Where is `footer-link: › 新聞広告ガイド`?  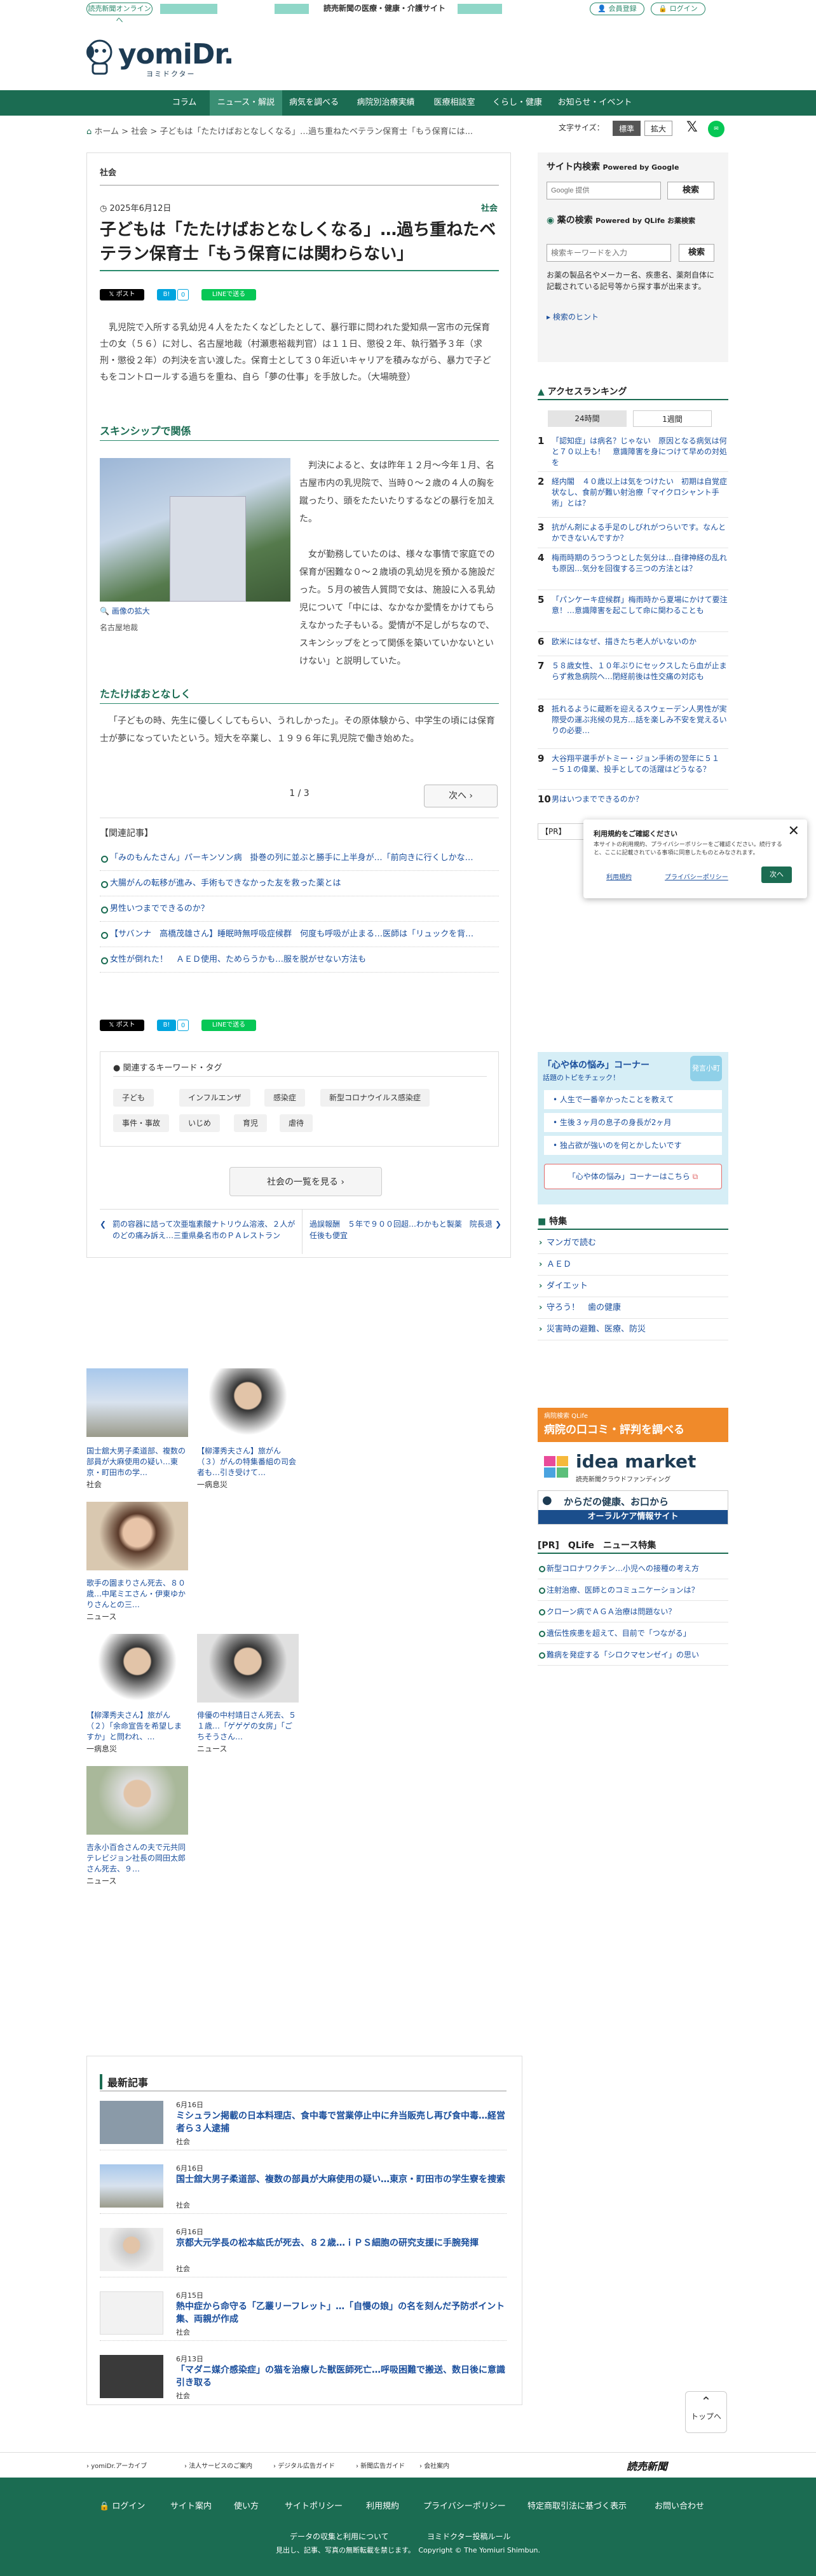 footer-link: › 新聞広告ガイド is located at coordinates (380, 2465).